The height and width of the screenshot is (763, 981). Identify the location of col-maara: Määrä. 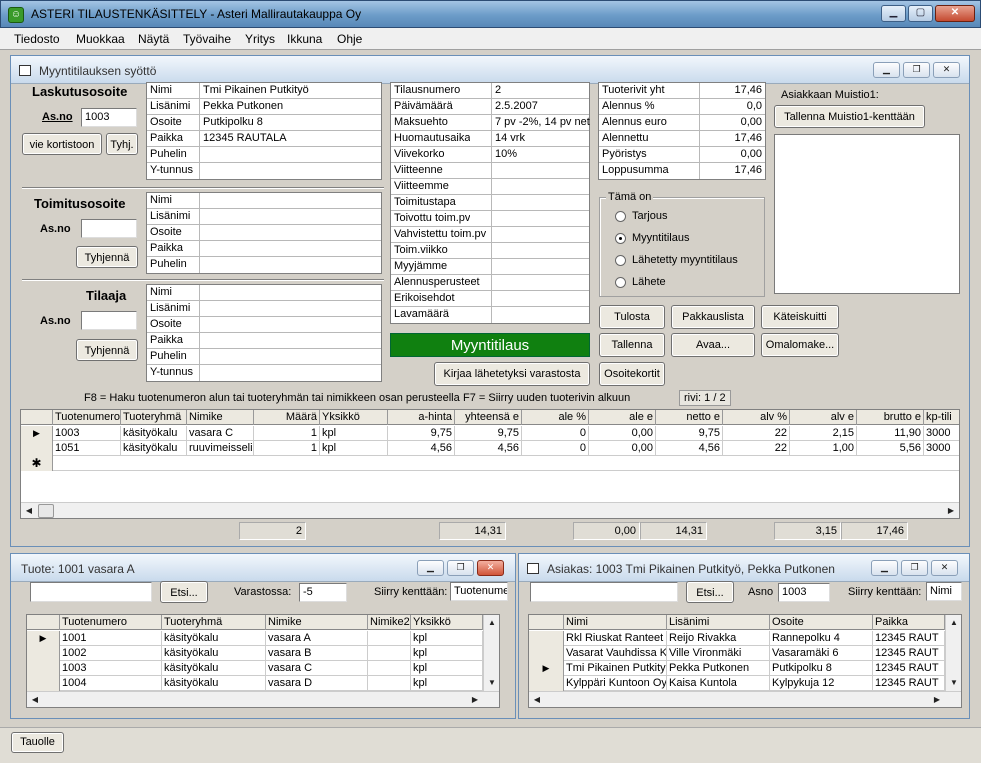
(287, 417).